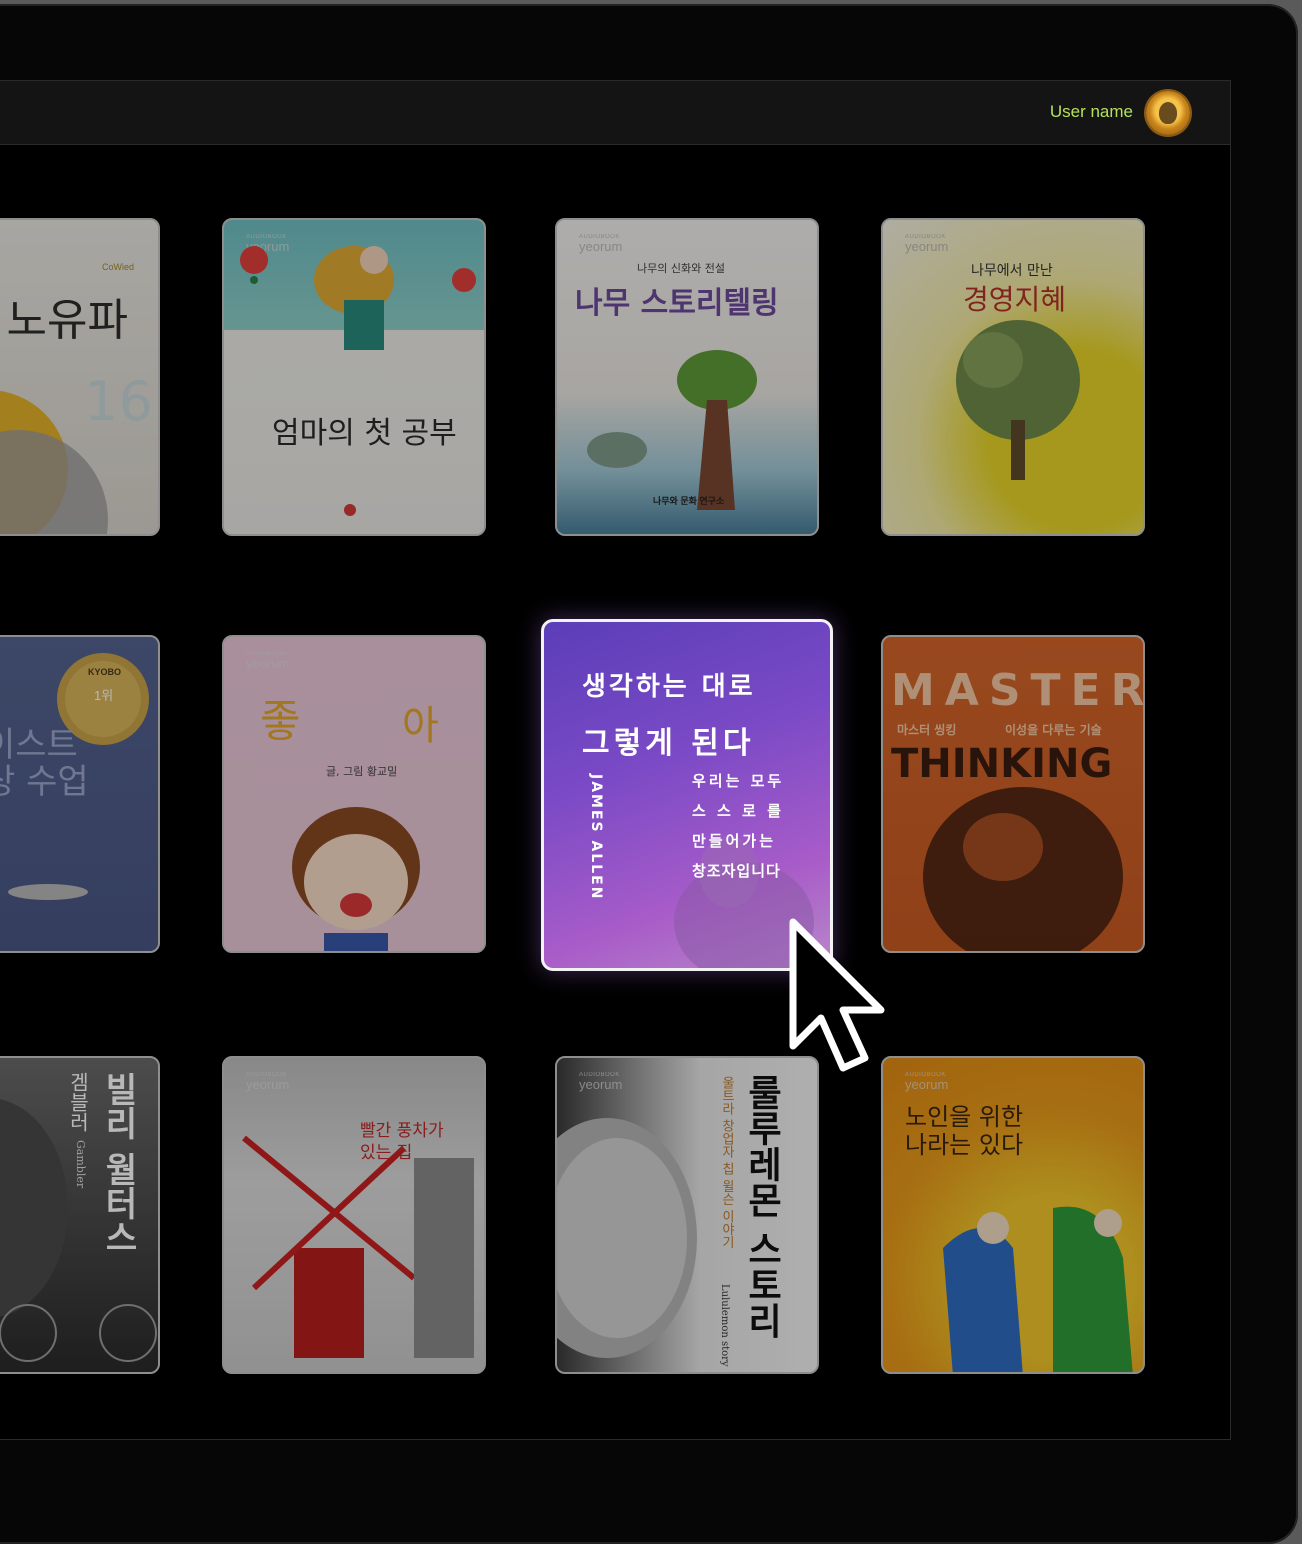  Describe the element at coordinates (356, 879) in the screenshot. I see `book-6-art` at that location.